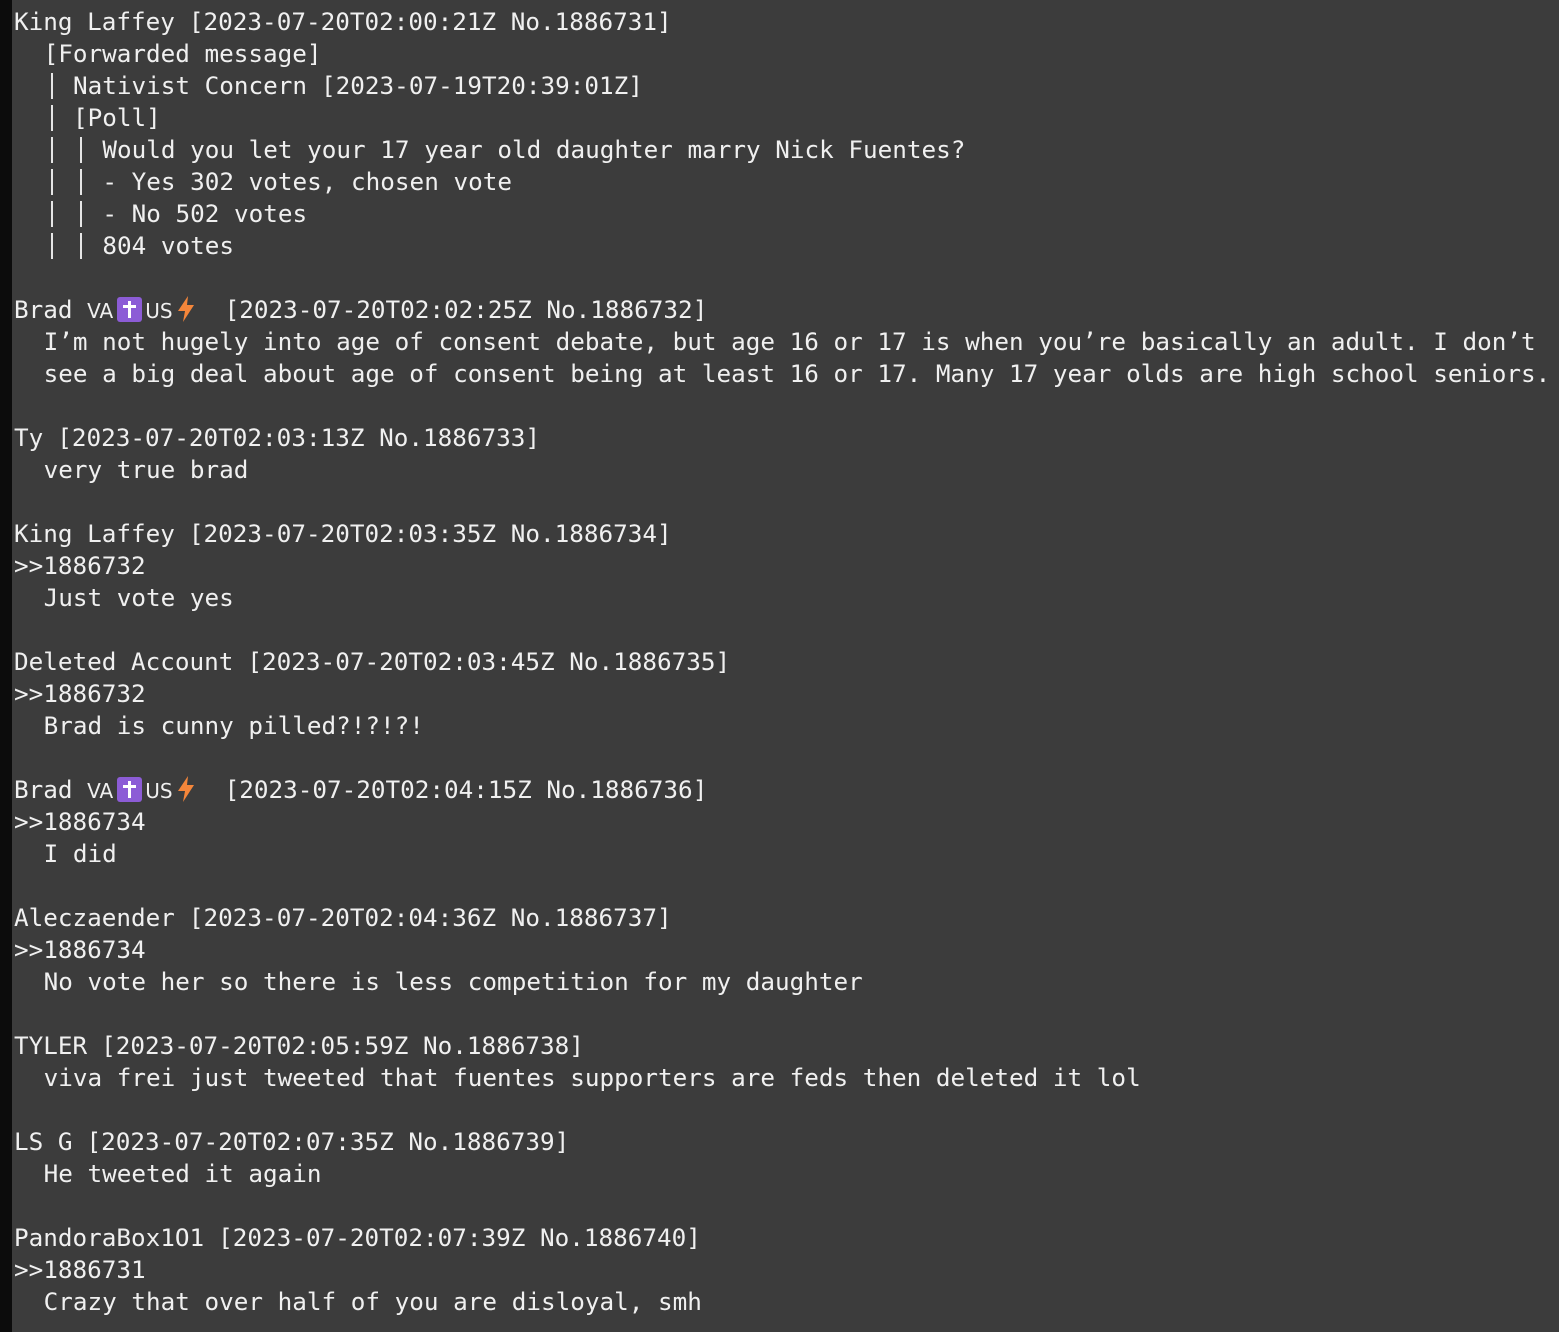 This screenshot has height=1332, width=1559. What do you see at coordinates (786, 1174) in the screenshot?
I see `message-body-line: He tweeted it again` at bounding box center [786, 1174].